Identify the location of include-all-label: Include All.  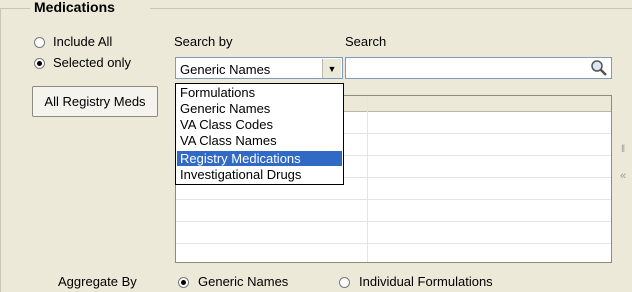
(82, 41).